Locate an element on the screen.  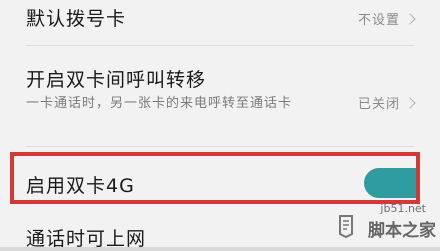
default-dial-card-title: 默认拨号卡 is located at coordinates (76, 19).